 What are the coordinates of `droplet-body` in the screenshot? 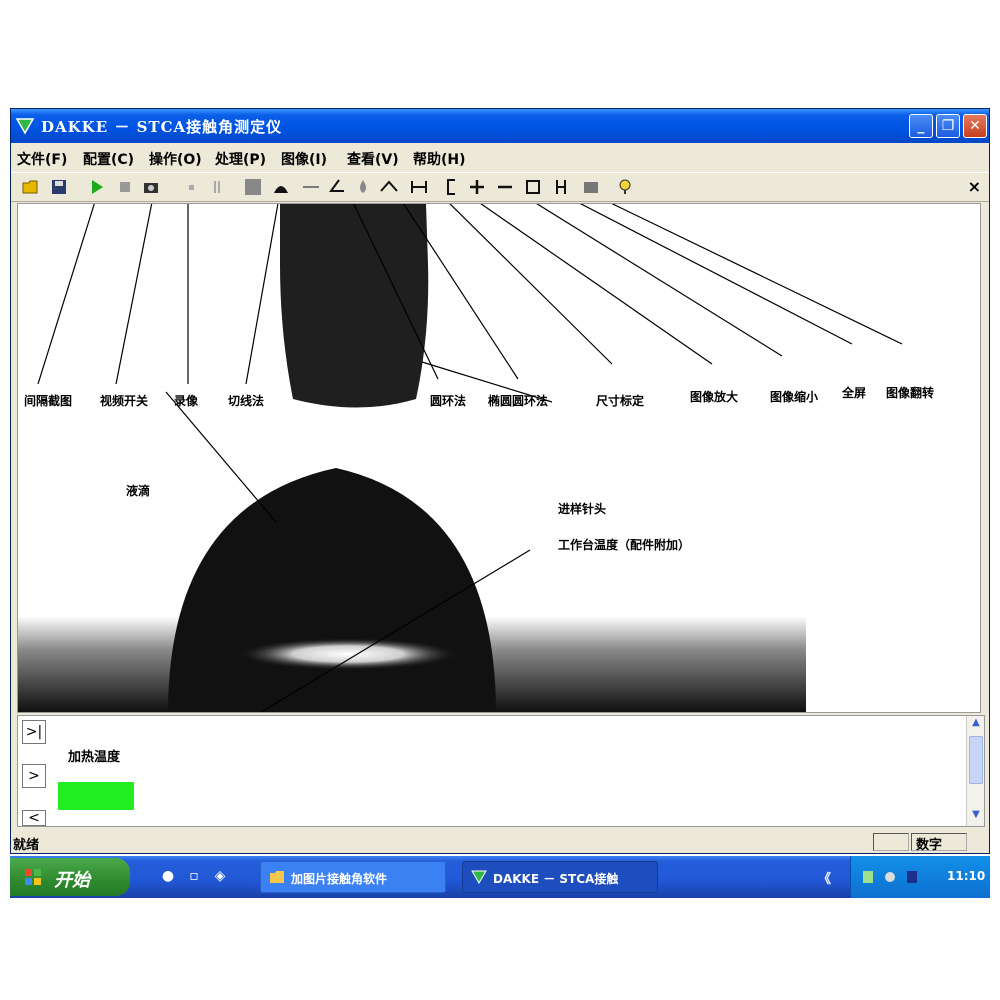 It's located at (332, 590).